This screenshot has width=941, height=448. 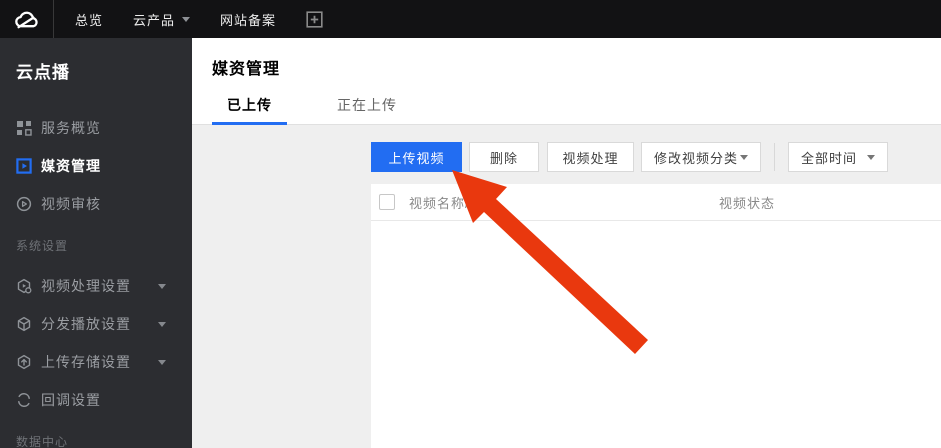 What do you see at coordinates (24, 324) in the screenshot?
I see `cube-icon` at bounding box center [24, 324].